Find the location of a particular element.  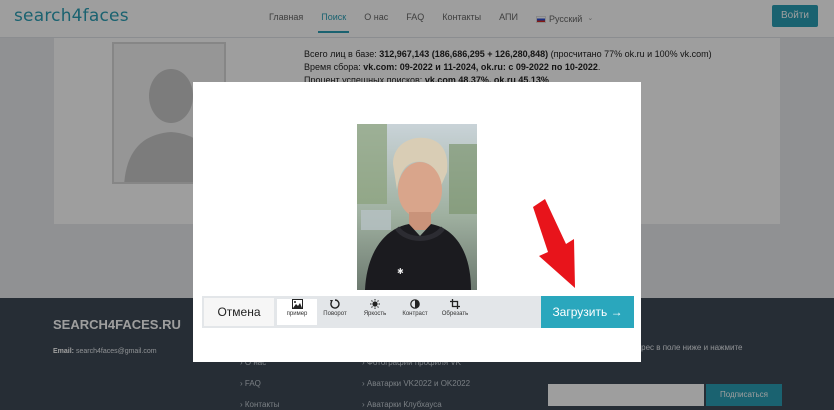

tool-example: пример is located at coordinates (297, 312).